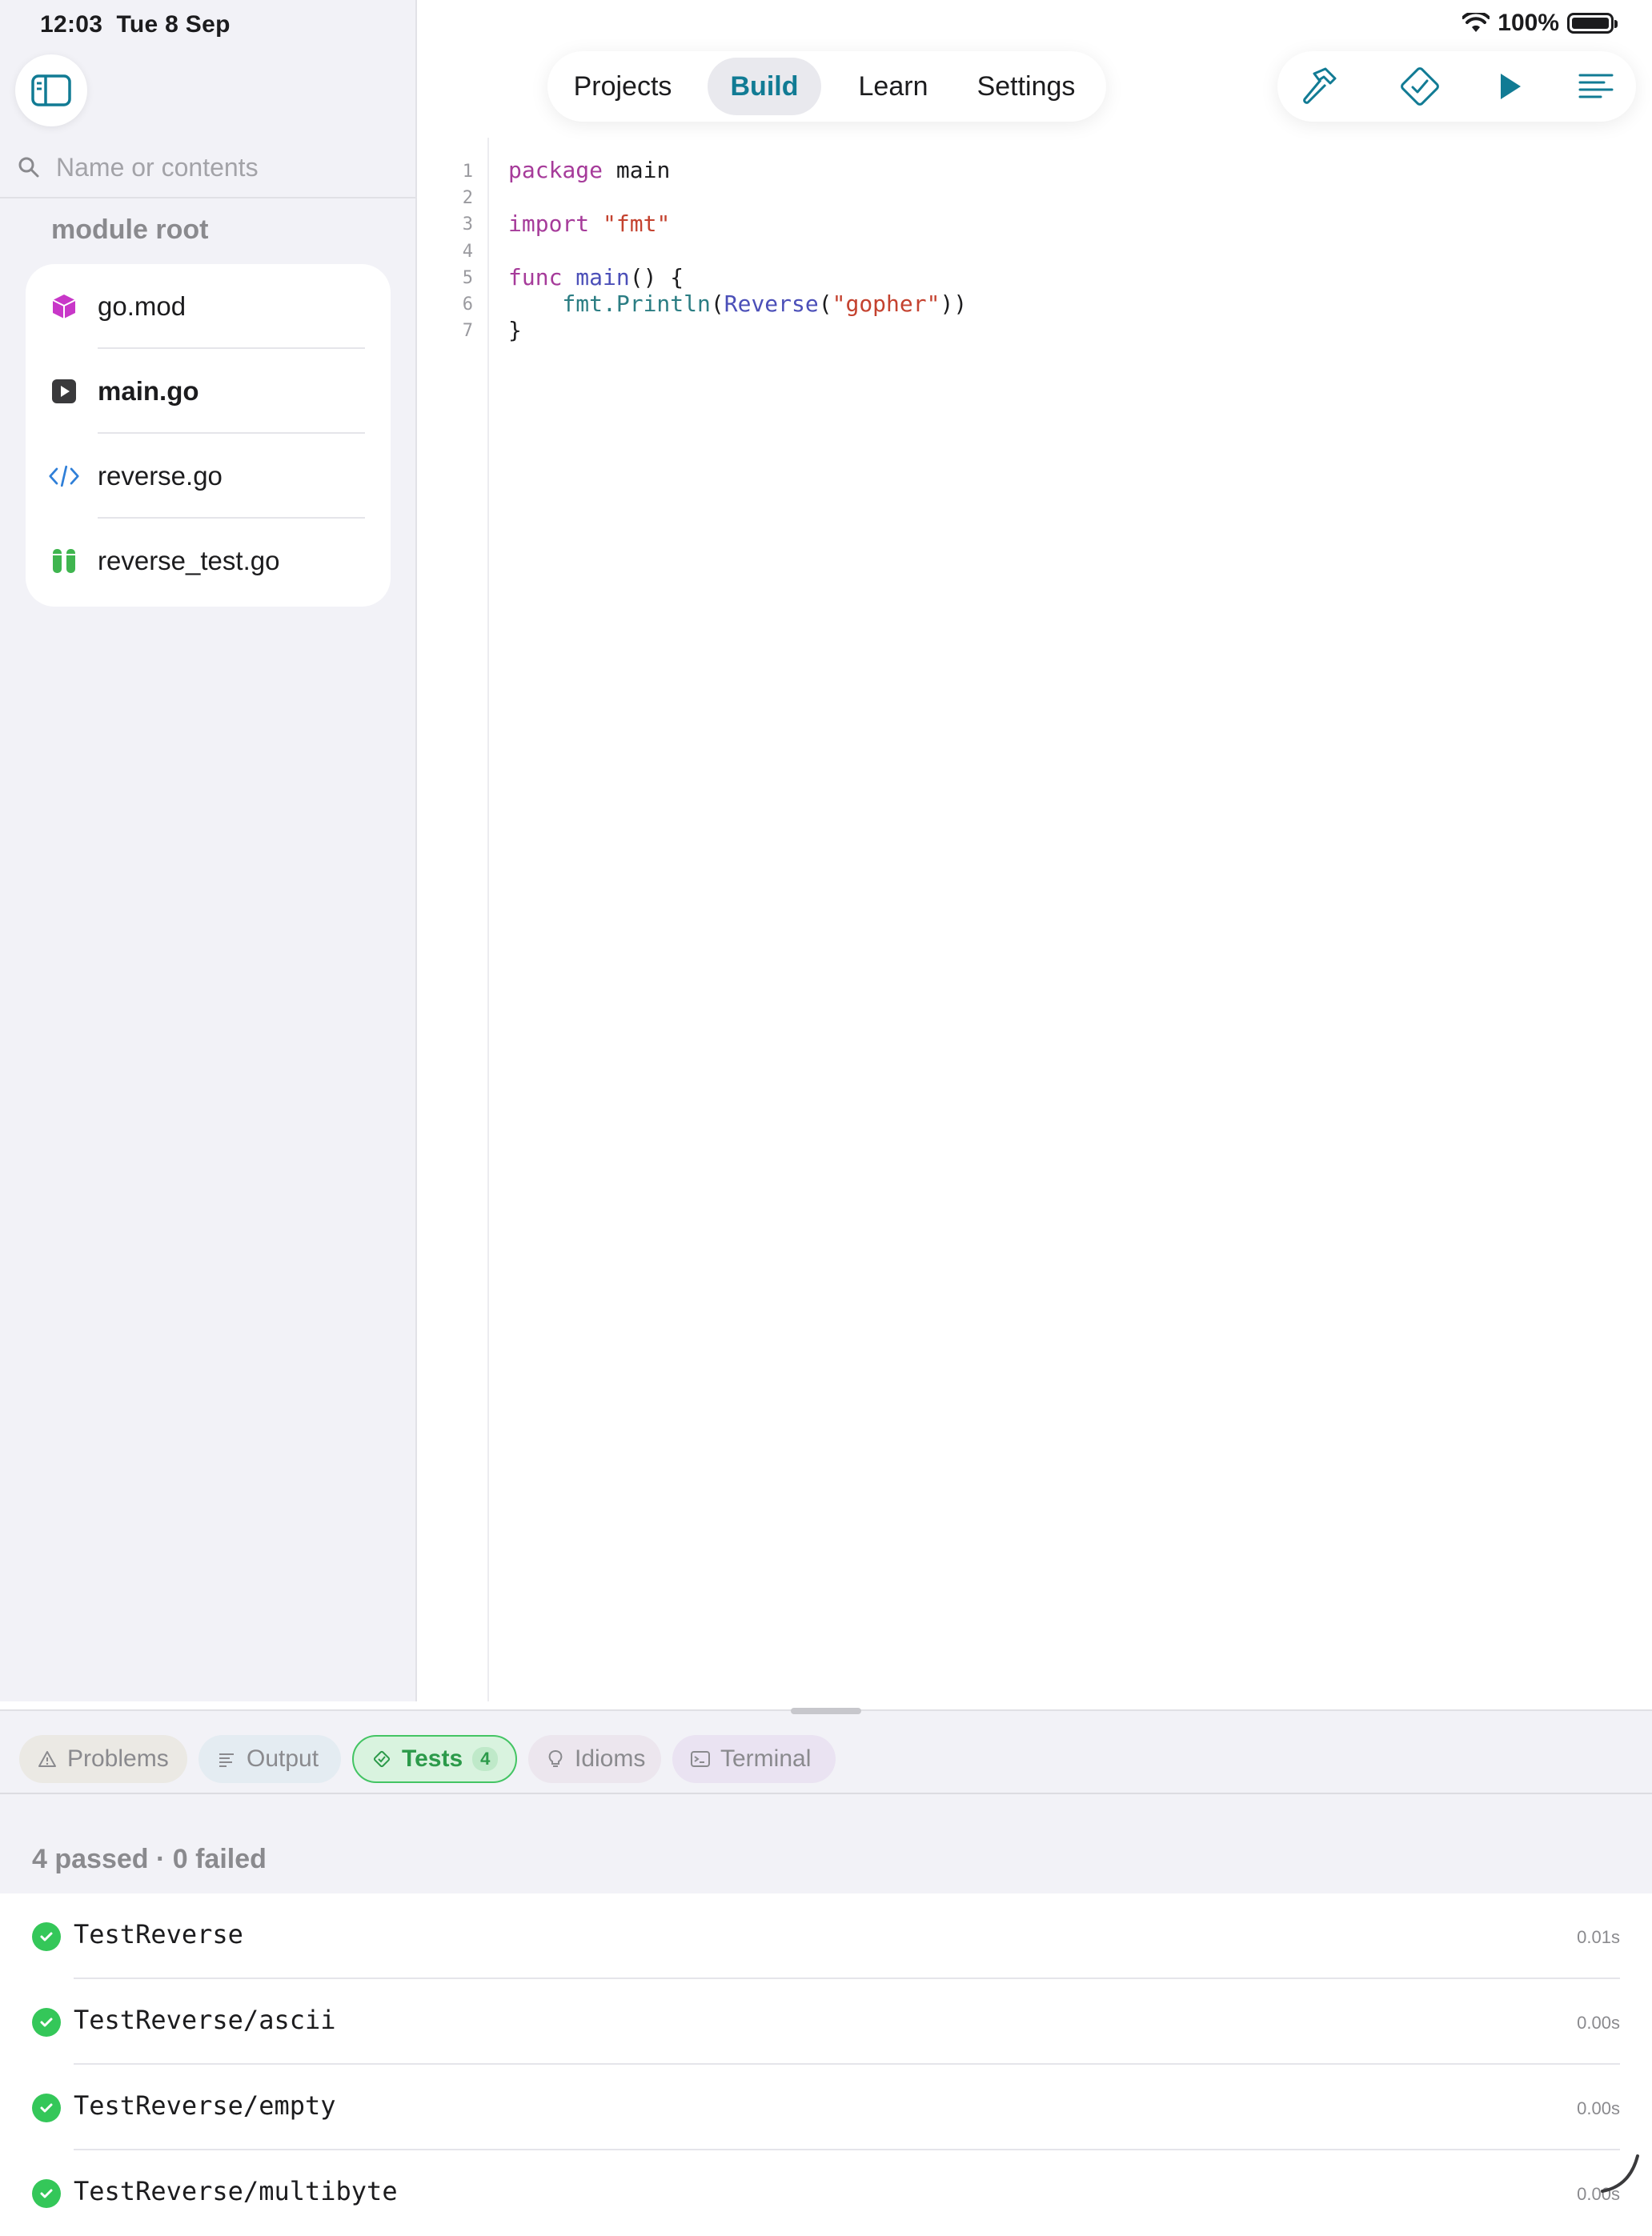 This screenshot has width=1652, height=2236. I want to click on test-result-row: TestReverse/empty 0.00s, so click(826, 2107).